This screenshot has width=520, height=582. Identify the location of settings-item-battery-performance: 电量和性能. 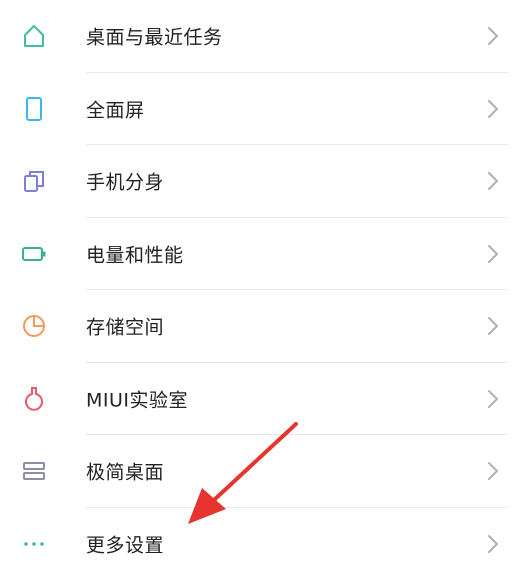
(260, 254).